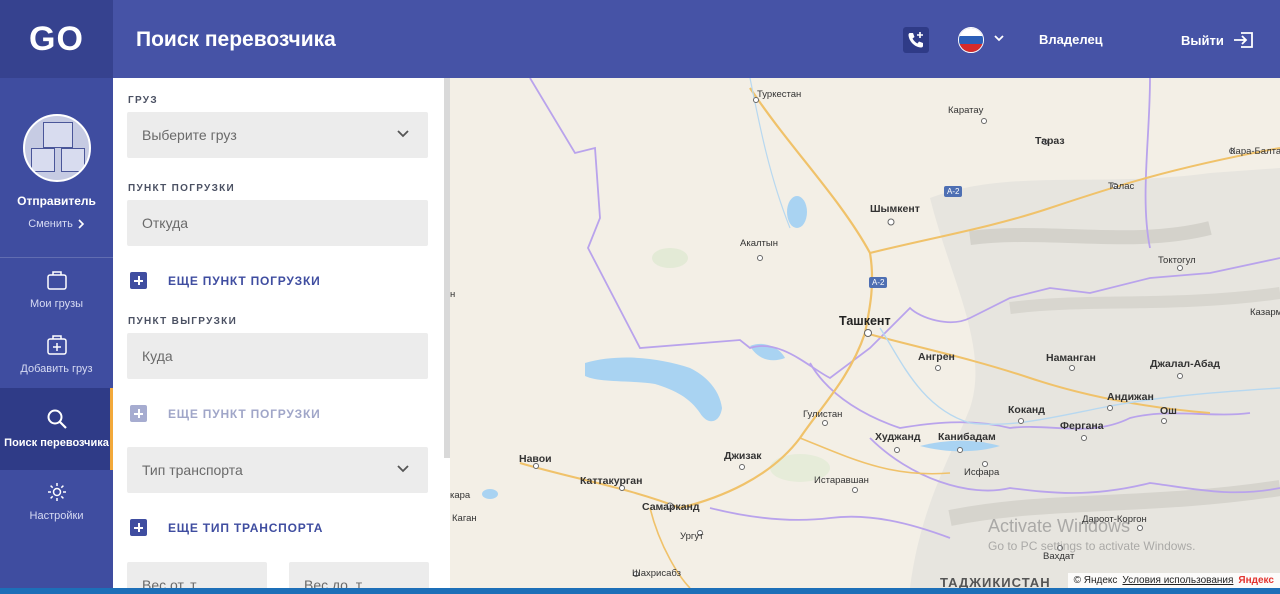 The image size is (1280, 594). What do you see at coordinates (966, 110) in the screenshot?
I see `city-label: Каратау` at bounding box center [966, 110].